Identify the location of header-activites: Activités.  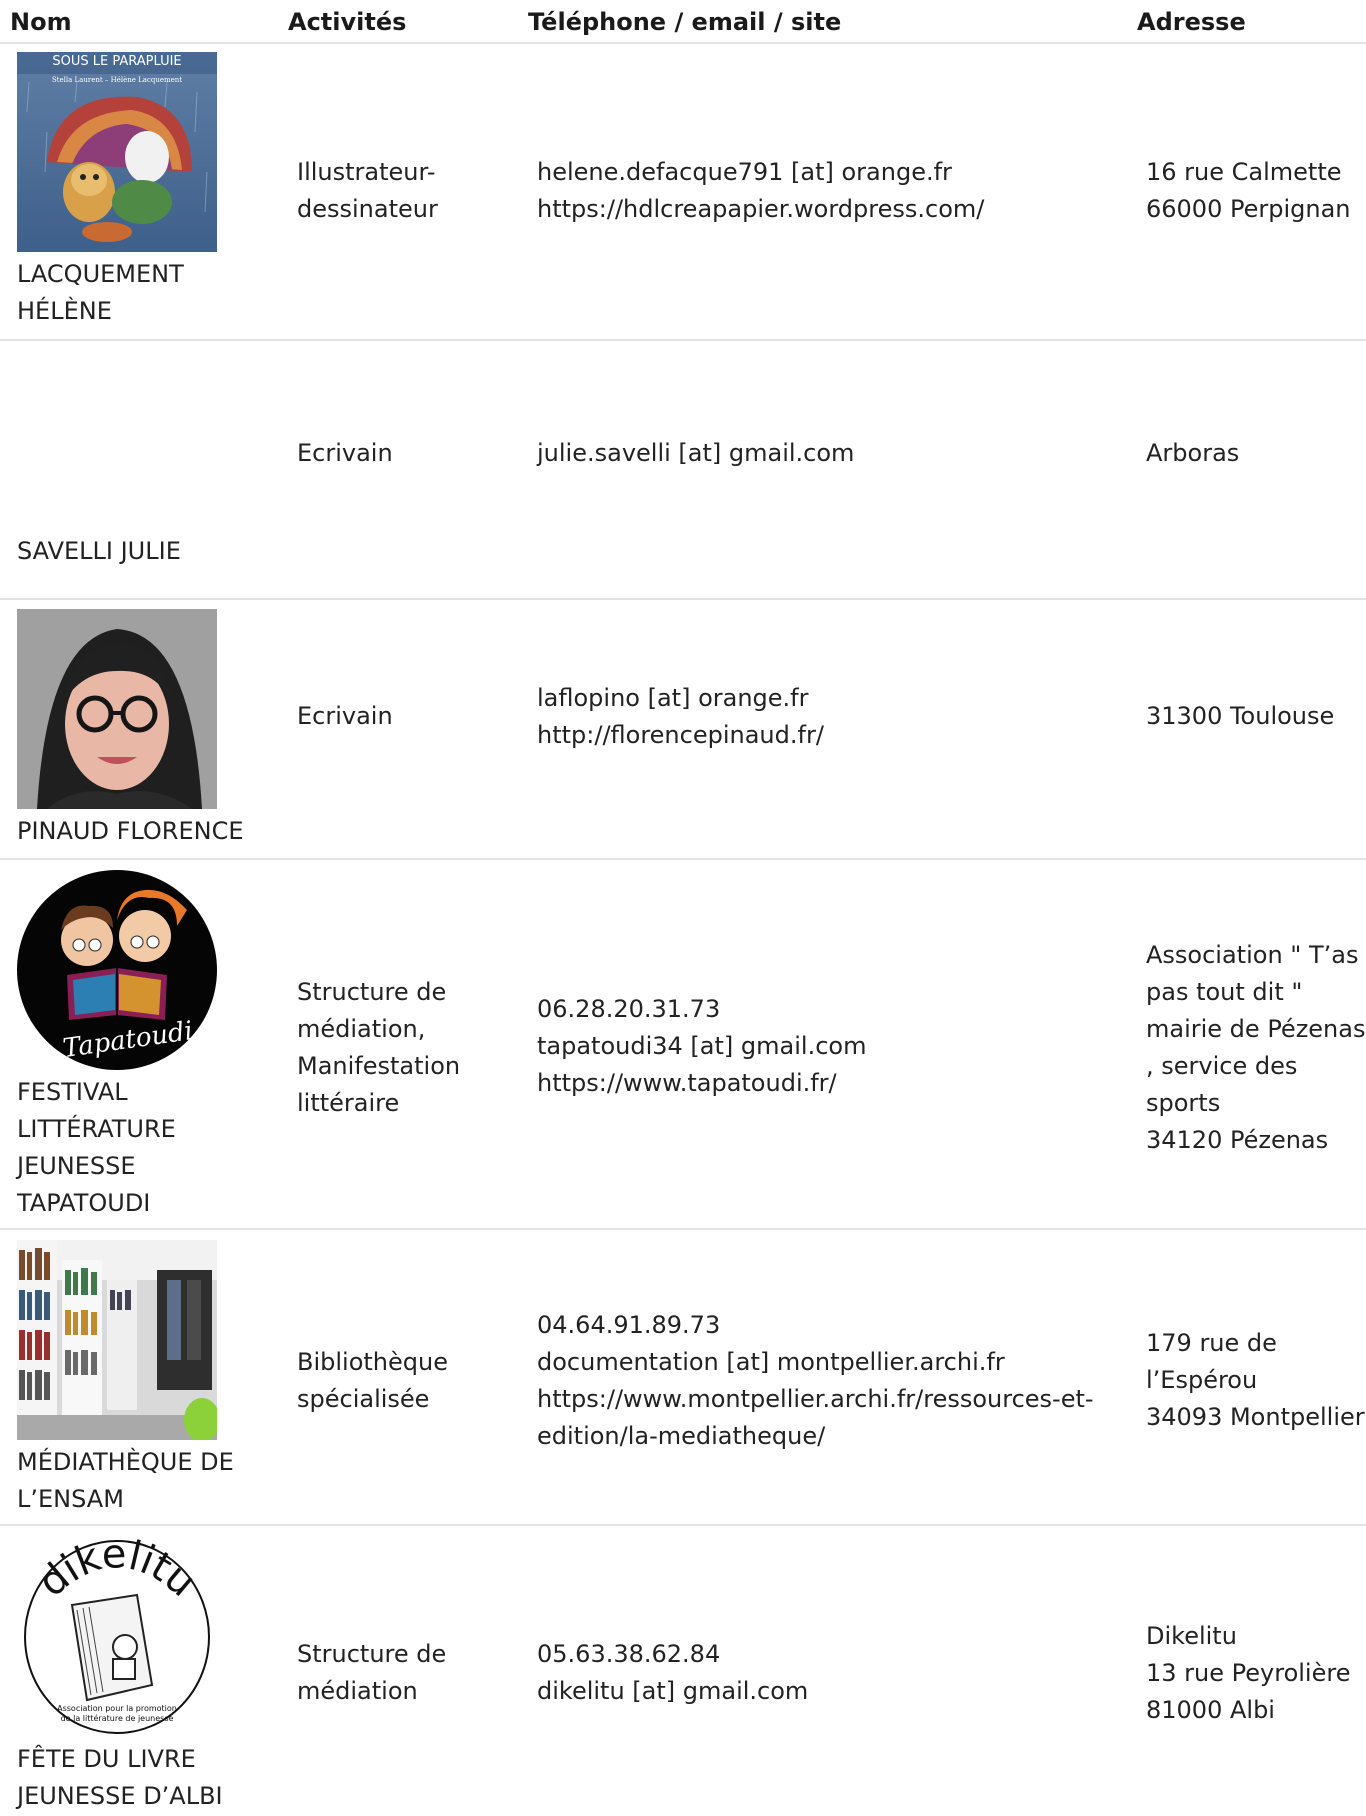
(347, 22).